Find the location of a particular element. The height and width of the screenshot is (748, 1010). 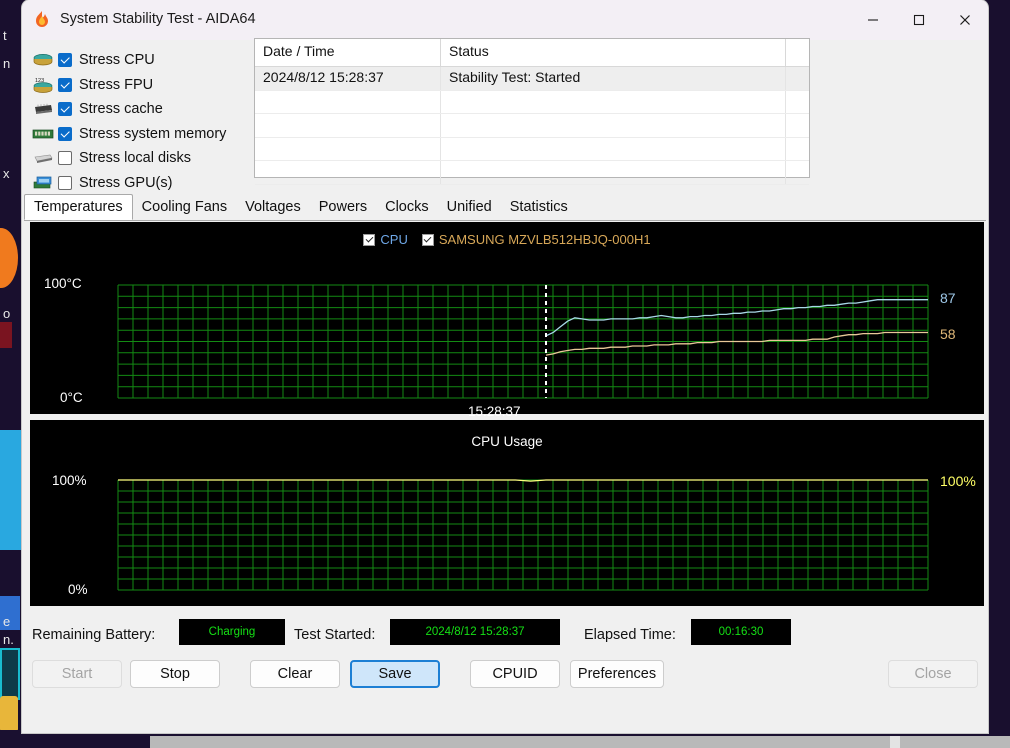

cpuid-button: CPUID is located at coordinates (515, 674).